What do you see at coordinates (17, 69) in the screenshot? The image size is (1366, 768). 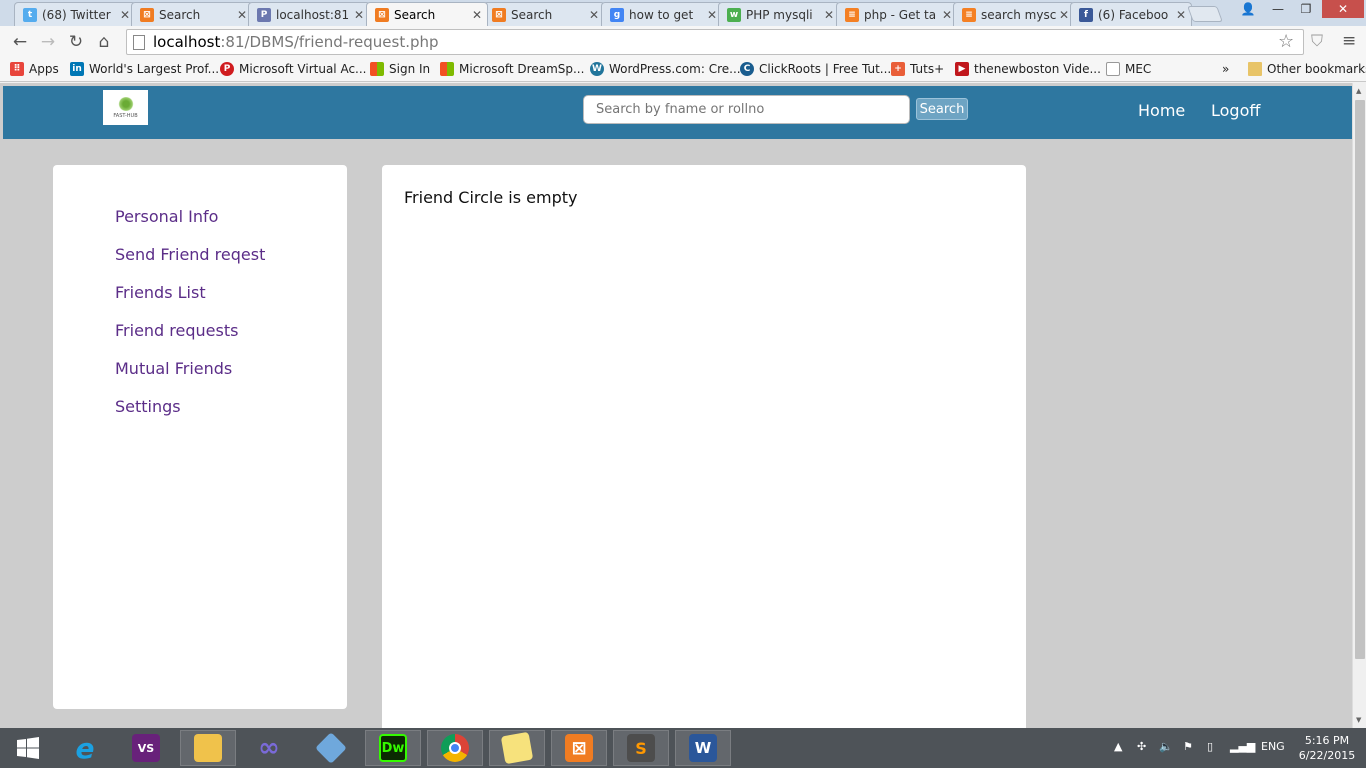 I see `apps-grid-icon: ⠿` at bounding box center [17, 69].